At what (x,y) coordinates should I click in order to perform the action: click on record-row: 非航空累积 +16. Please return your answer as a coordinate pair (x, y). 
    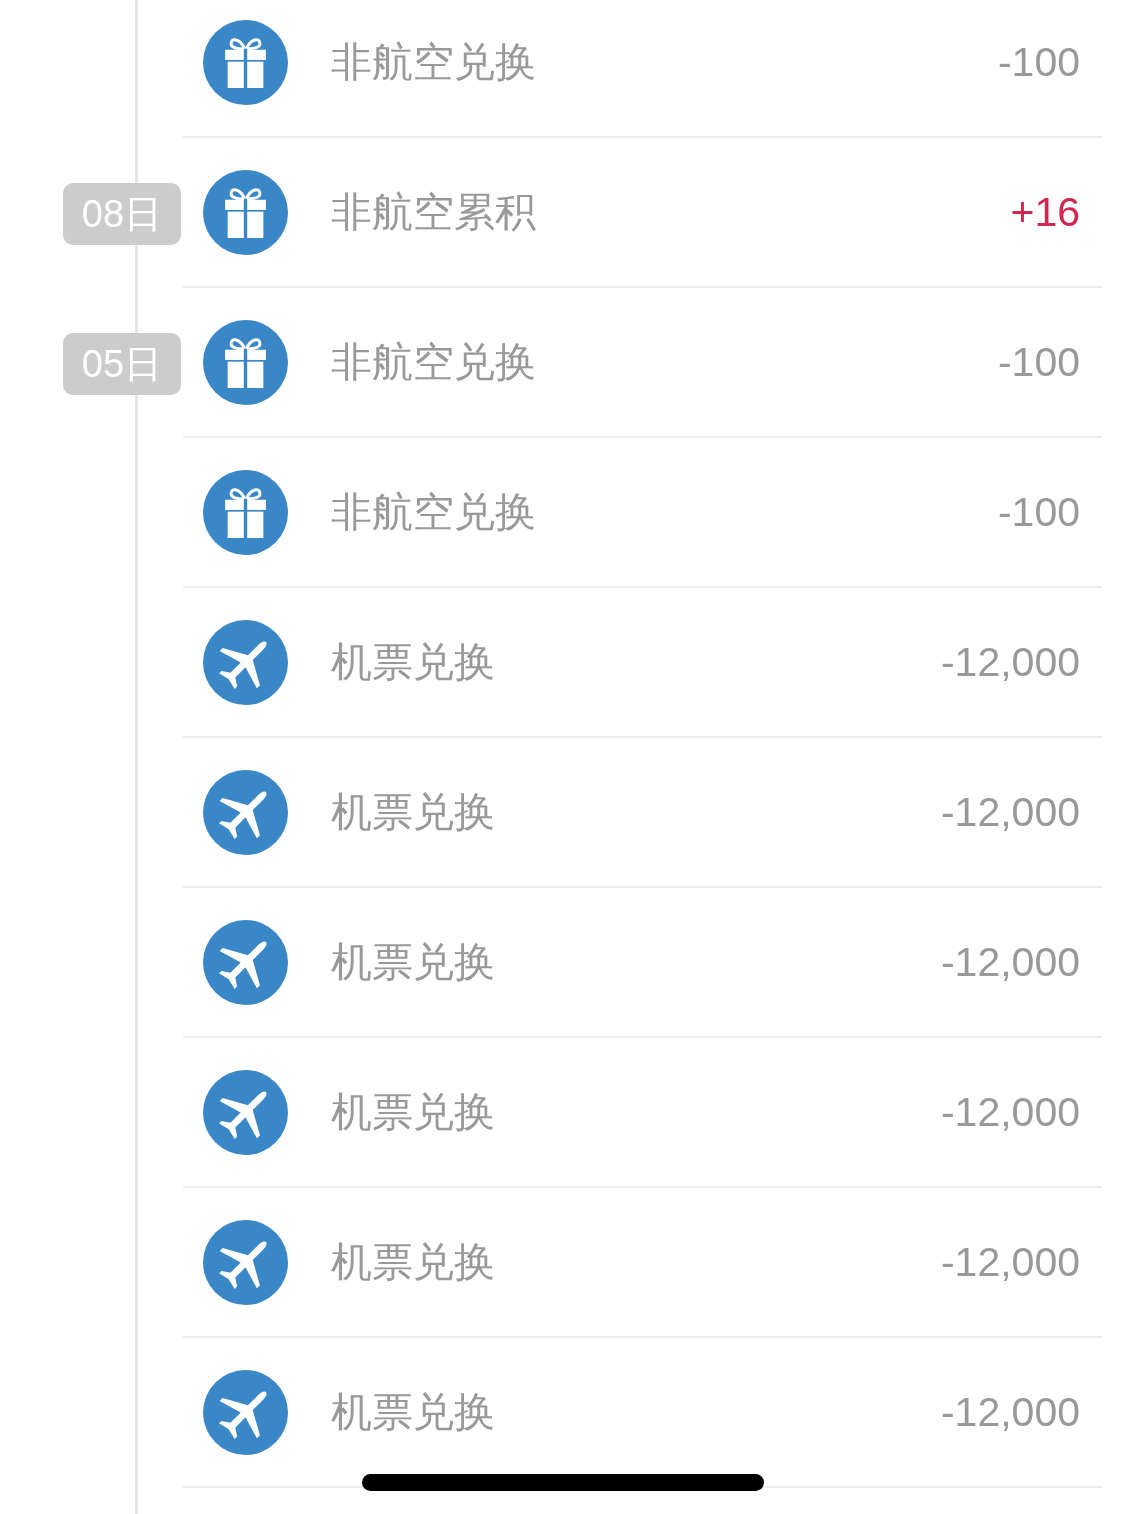
    Looking at the image, I should click on (642, 213).